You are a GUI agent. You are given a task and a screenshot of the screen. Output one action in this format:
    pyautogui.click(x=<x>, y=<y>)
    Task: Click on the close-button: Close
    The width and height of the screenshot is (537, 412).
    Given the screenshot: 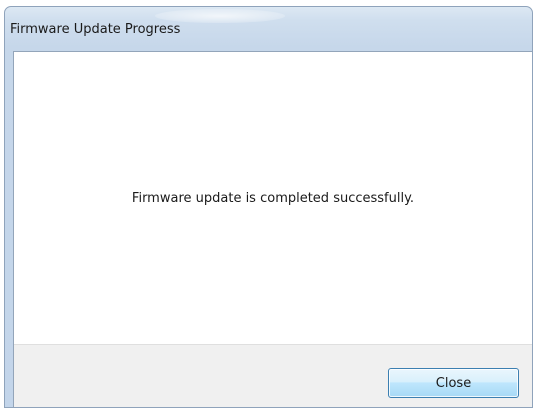 What is the action you would take?
    pyautogui.click(x=453, y=383)
    